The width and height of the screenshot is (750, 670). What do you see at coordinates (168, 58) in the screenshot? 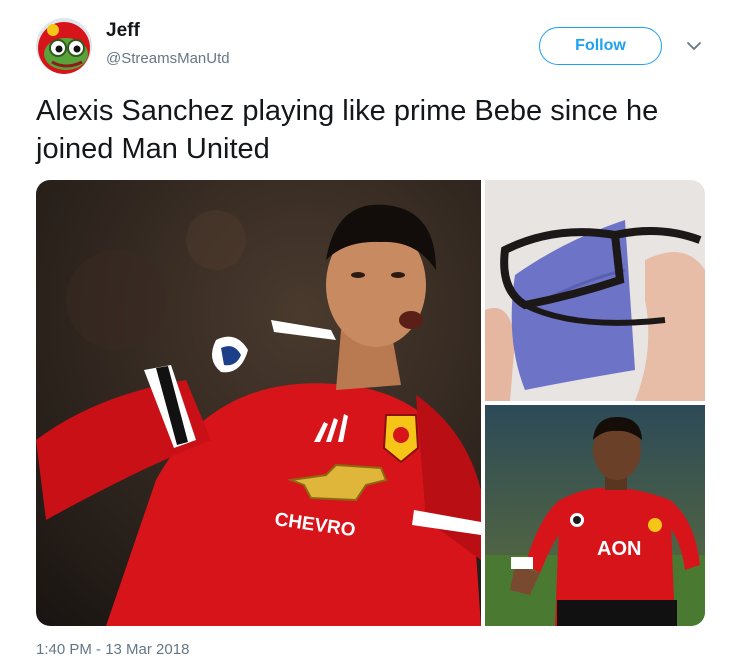
I see `user-handle: @StreamsManUtd` at bounding box center [168, 58].